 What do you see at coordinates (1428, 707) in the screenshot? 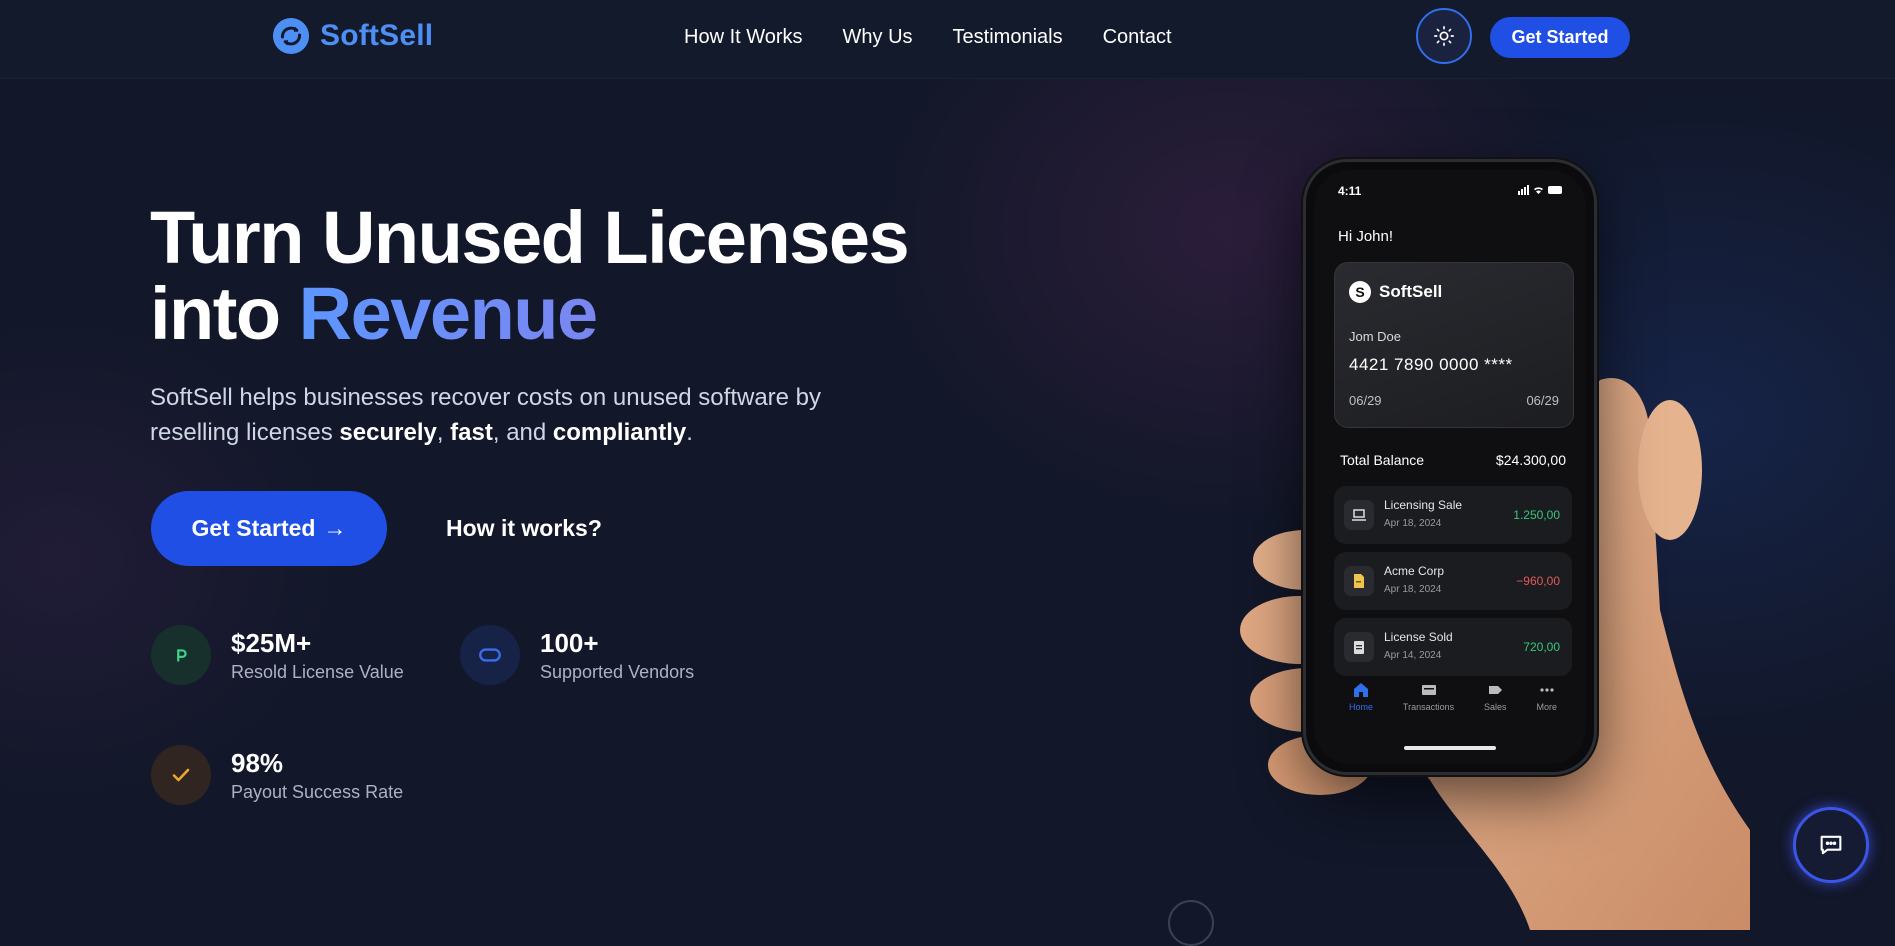
I see `tab-label: Transactions` at bounding box center [1428, 707].